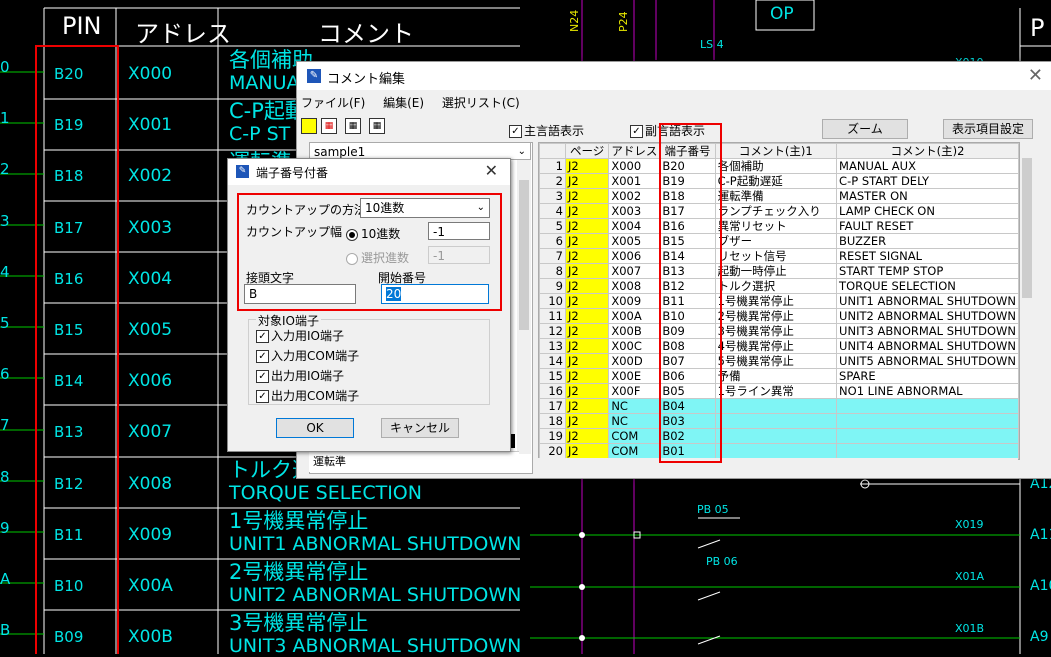 The width and height of the screenshot is (1051, 657). I want to click on table-row: 18 J2 NC B03, so click(779, 421).